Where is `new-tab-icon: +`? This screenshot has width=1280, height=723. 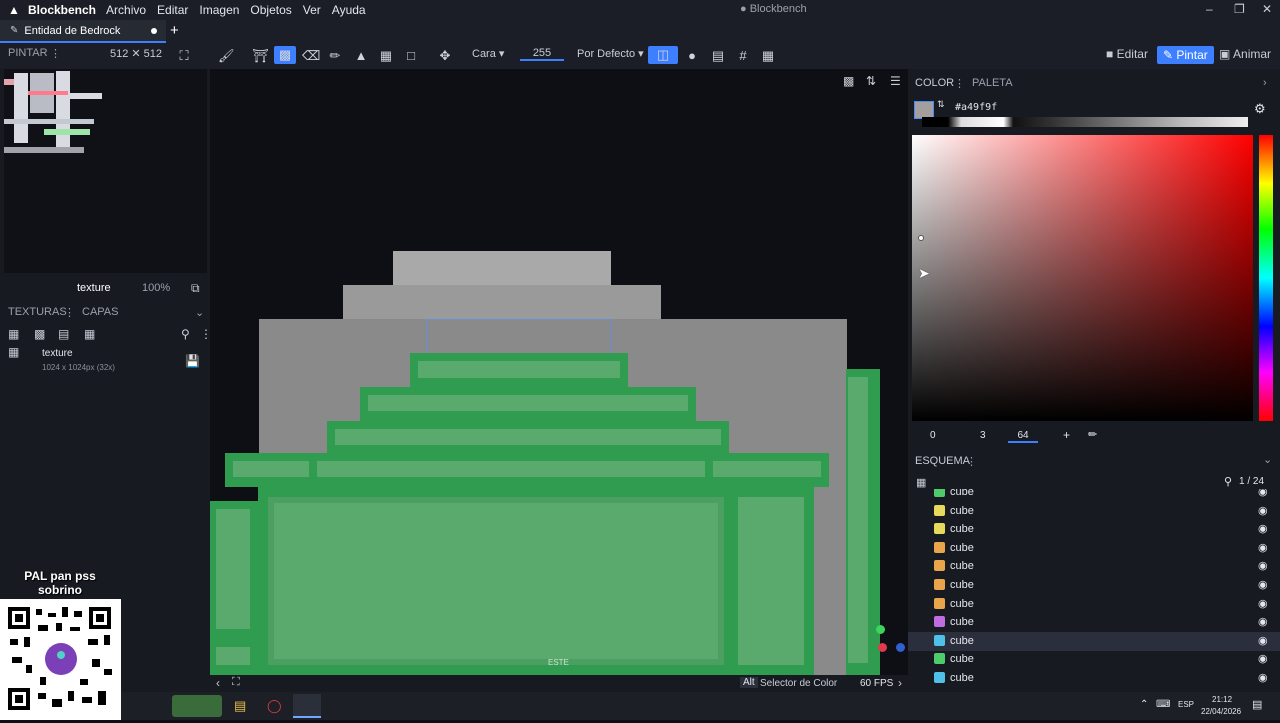
new-tab-icon: + is located at coordinates (174, 30).